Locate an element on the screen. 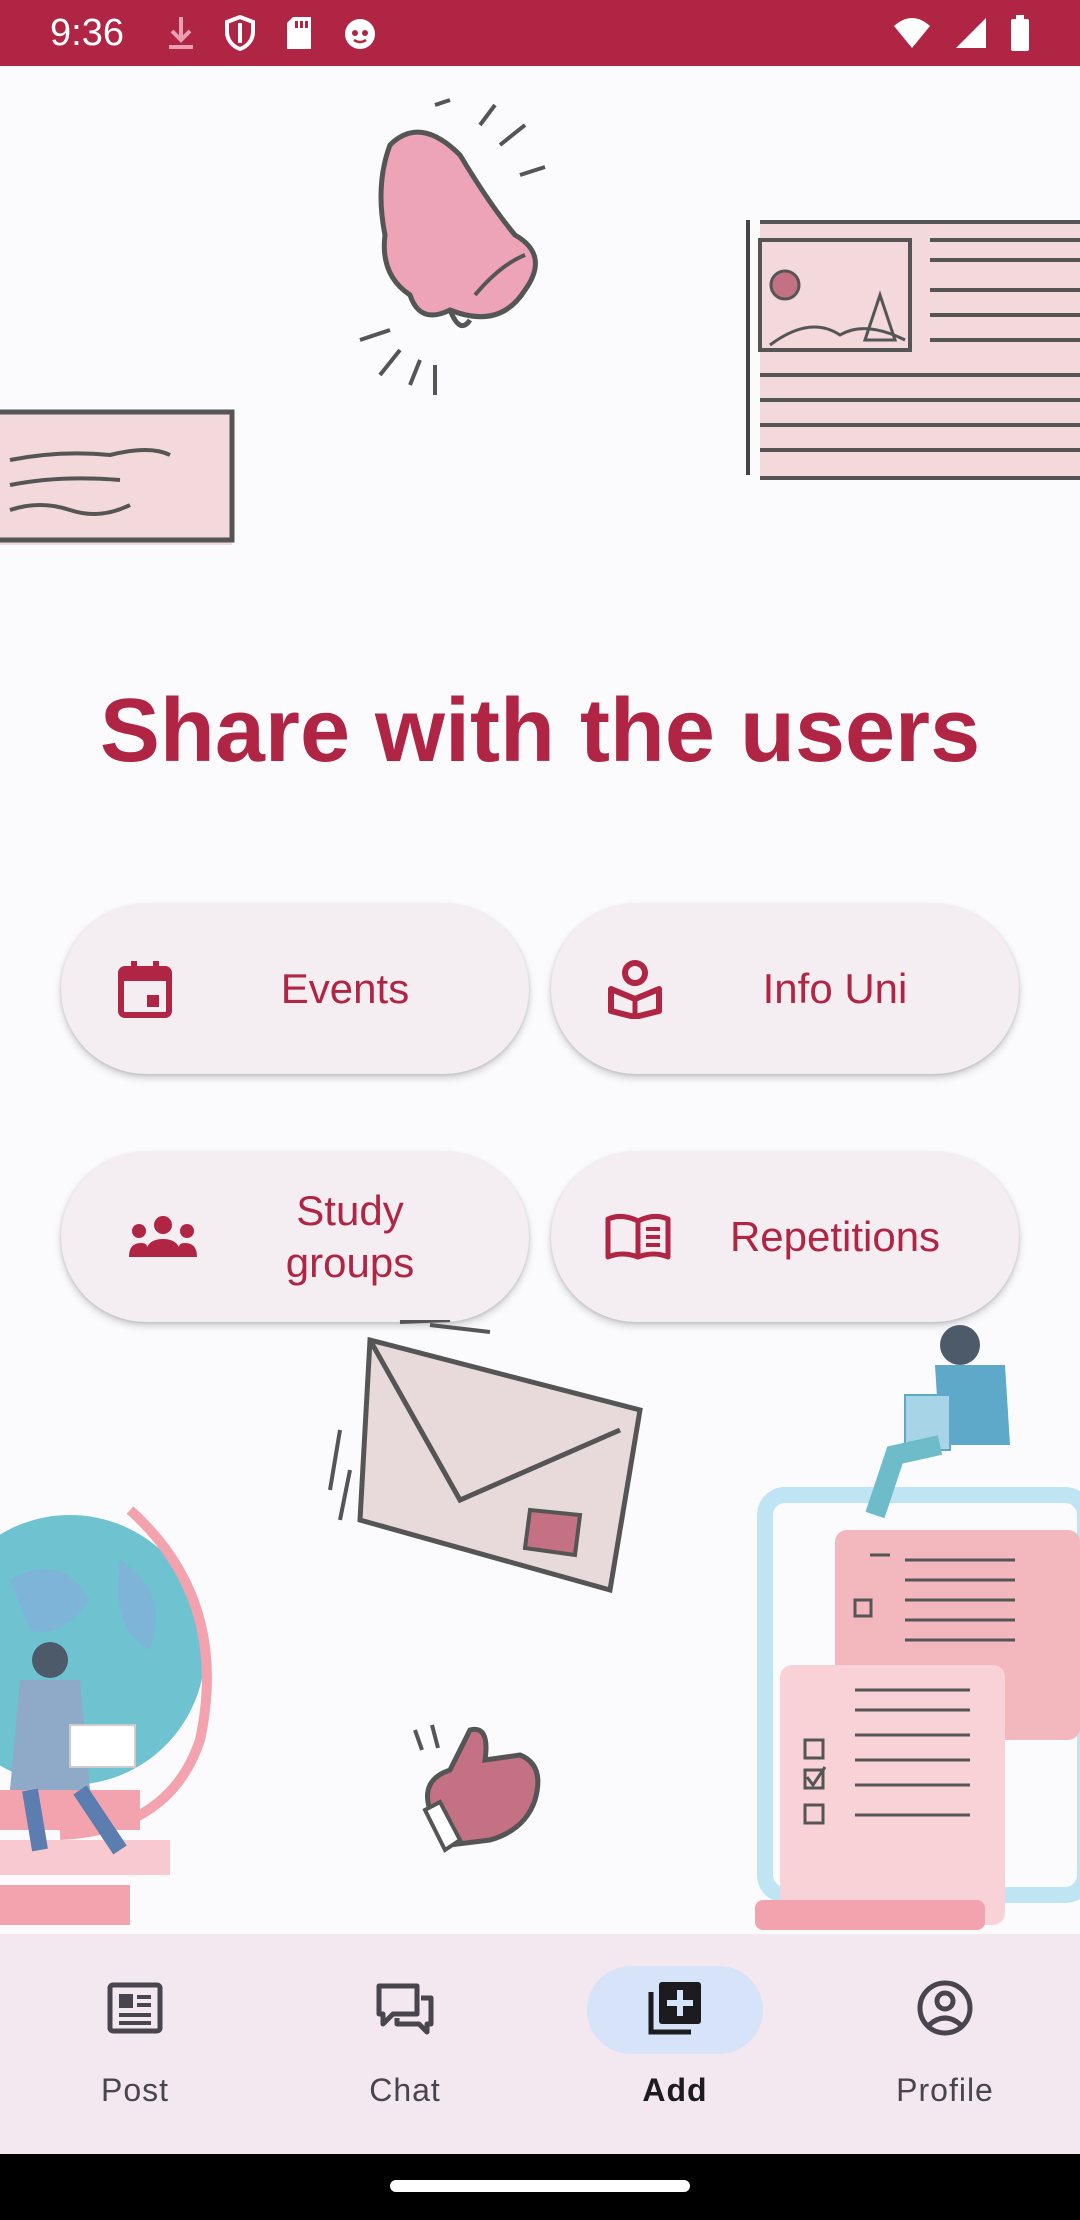  globe-reader-illustration is located at coordinates (106, 1715).